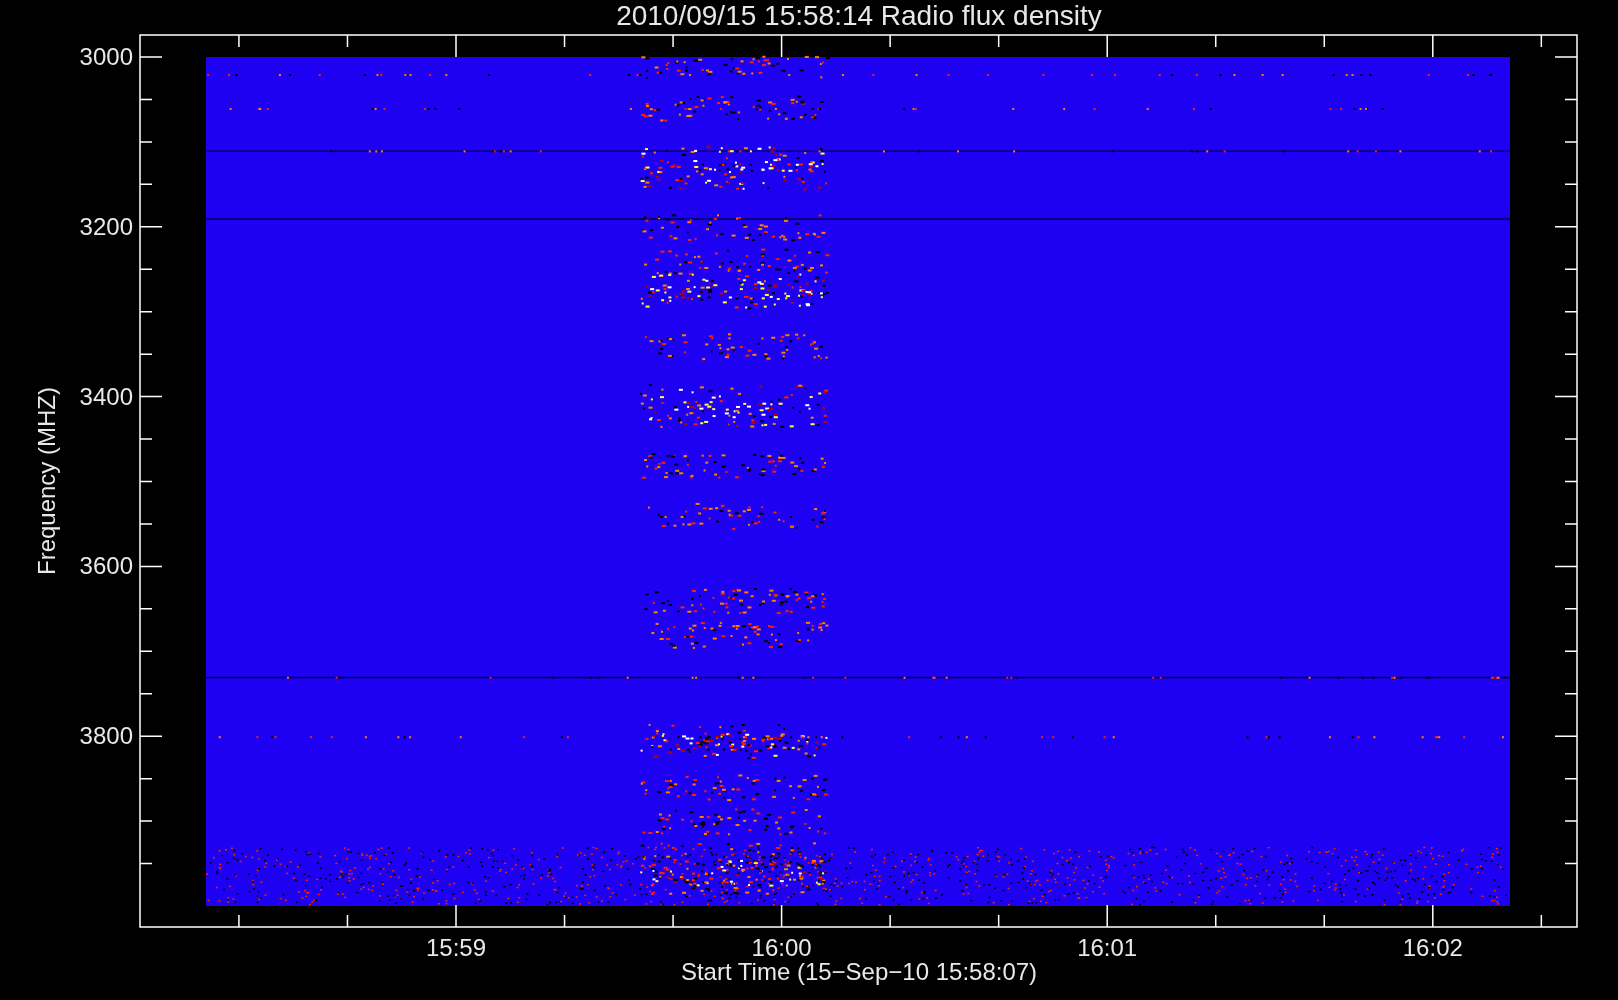 This screenshot has height=1000, width=1618. Describe the element at coordinates (859, 971) in the screenshot. I see `x-axis-label: Start Time (15−Sep−10 15:58:07)` at that location.